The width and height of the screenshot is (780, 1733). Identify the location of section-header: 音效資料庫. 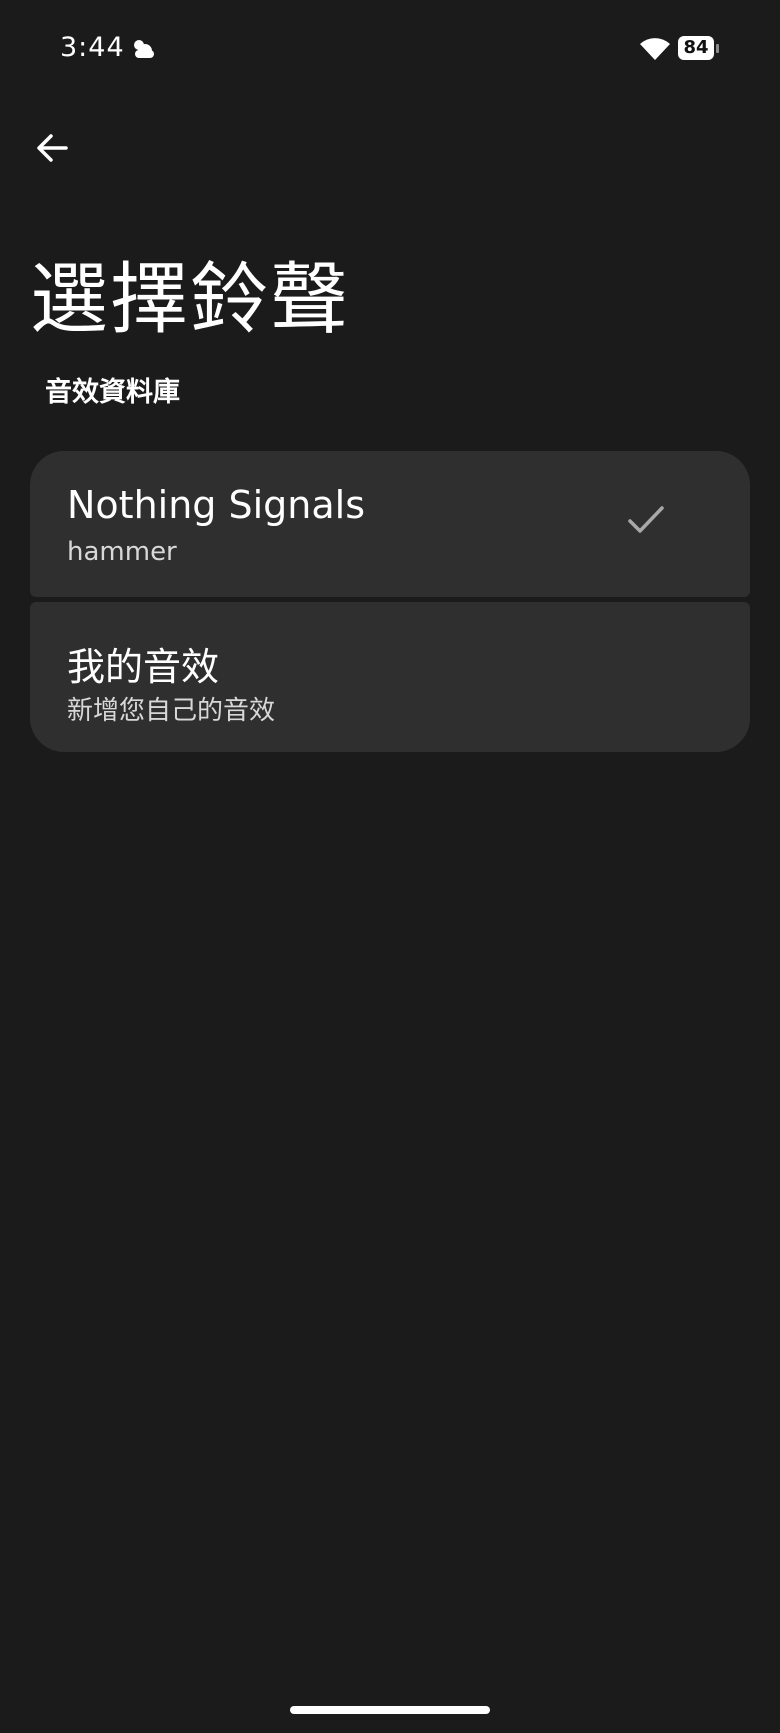
(112, 392).